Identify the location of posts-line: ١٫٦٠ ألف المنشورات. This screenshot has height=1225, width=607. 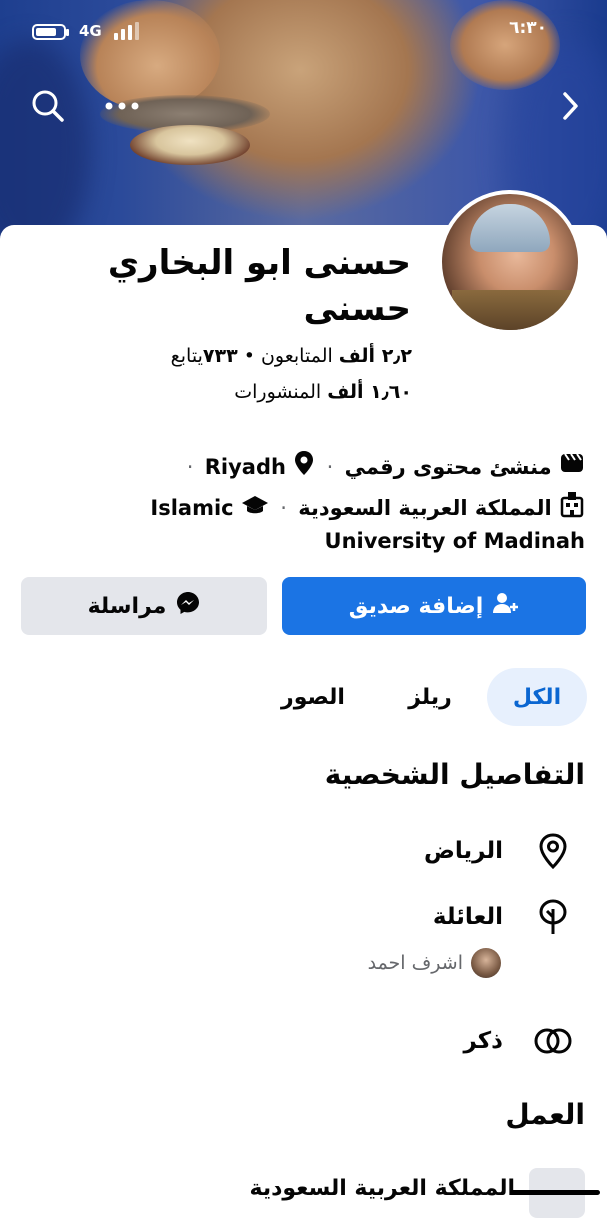
(212, 392).